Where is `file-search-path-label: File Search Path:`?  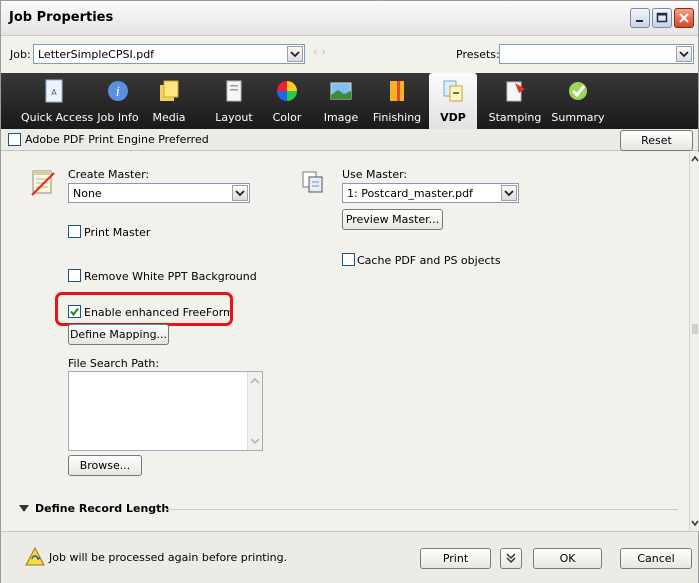 file-search-path-label: File Search Path: is located at coordinates (114, 363).